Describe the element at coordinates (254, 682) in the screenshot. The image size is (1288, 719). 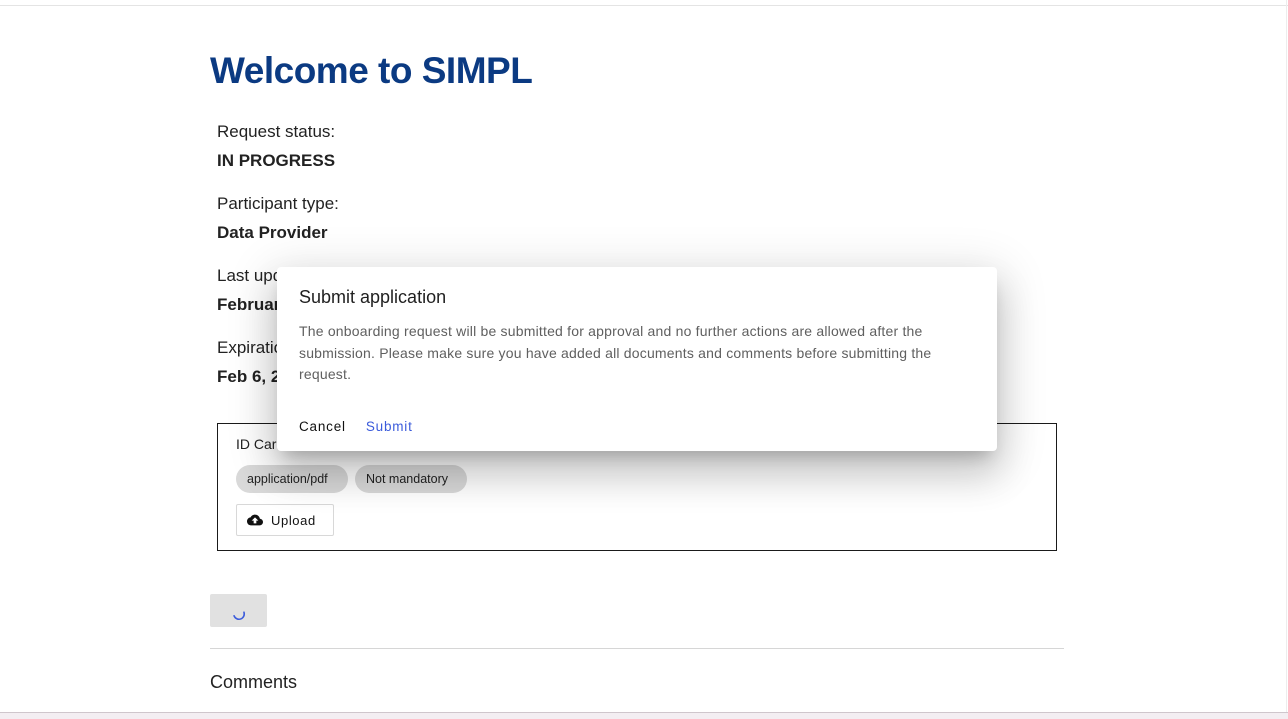
I see `comments-title: Comments` at that location.